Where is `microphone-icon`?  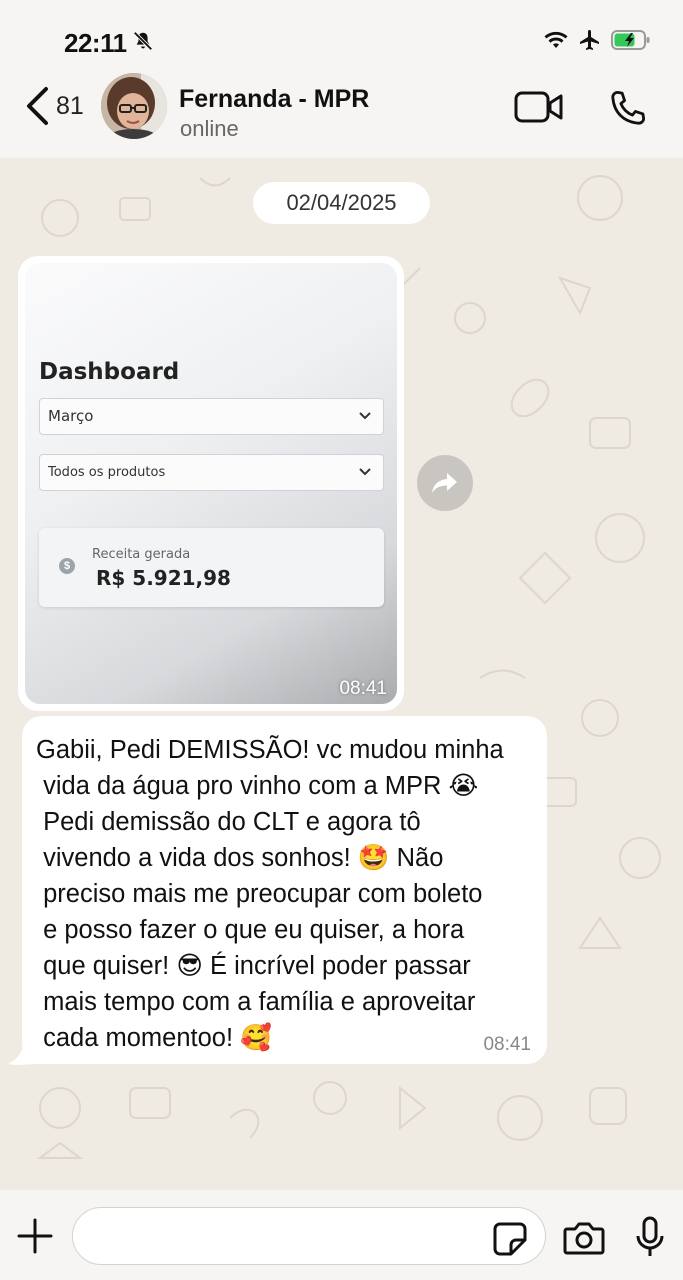
microphone-icon is located at coordinates (650, 1237).